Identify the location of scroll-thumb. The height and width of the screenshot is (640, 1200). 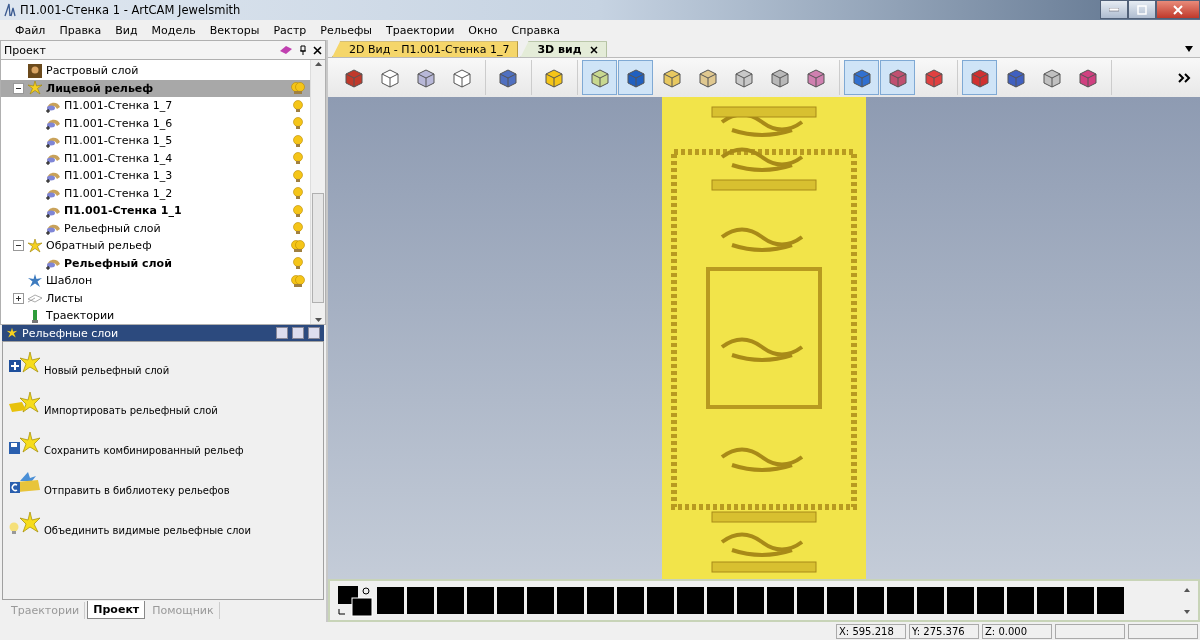
(318, 248).